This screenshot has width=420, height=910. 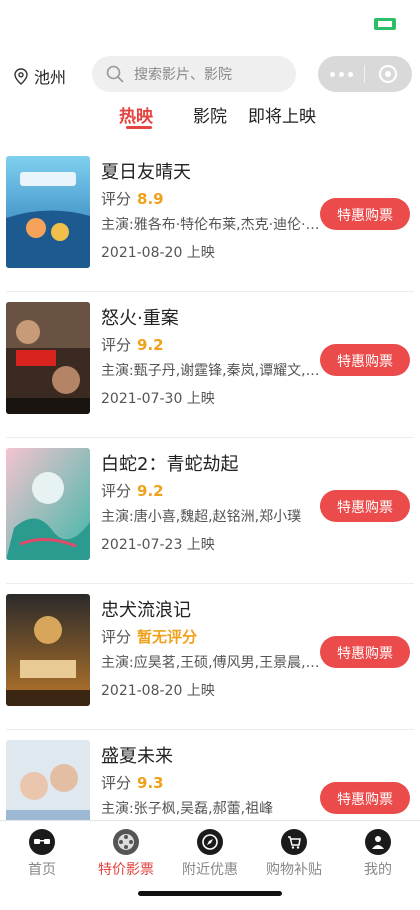 What do you see at coordinates (150, 783) in the screenshot?
I see `rating-score: 9.3` at bounding box center [150, 783].